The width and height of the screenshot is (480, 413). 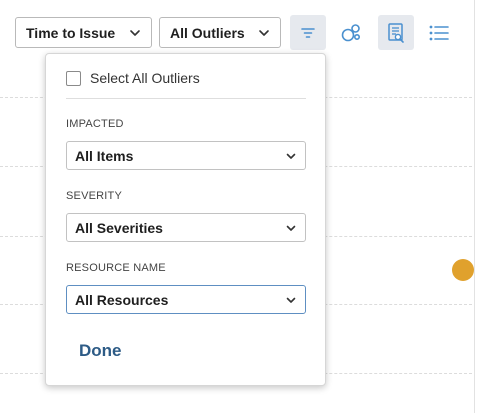 I want to click on impacted-select: All Items, so click(x=186, y=155).